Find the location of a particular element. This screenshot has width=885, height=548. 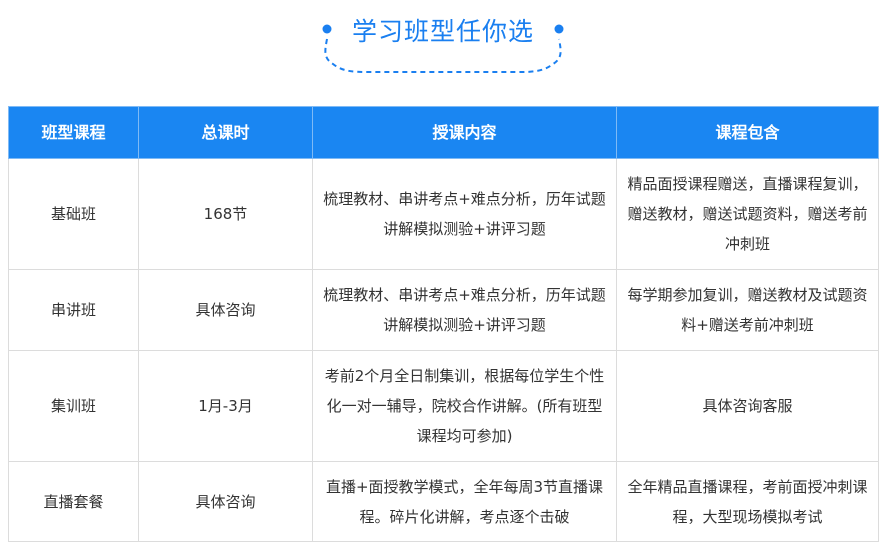

title-badge: 学习班型任你选 is located at coordinates (443, 41).